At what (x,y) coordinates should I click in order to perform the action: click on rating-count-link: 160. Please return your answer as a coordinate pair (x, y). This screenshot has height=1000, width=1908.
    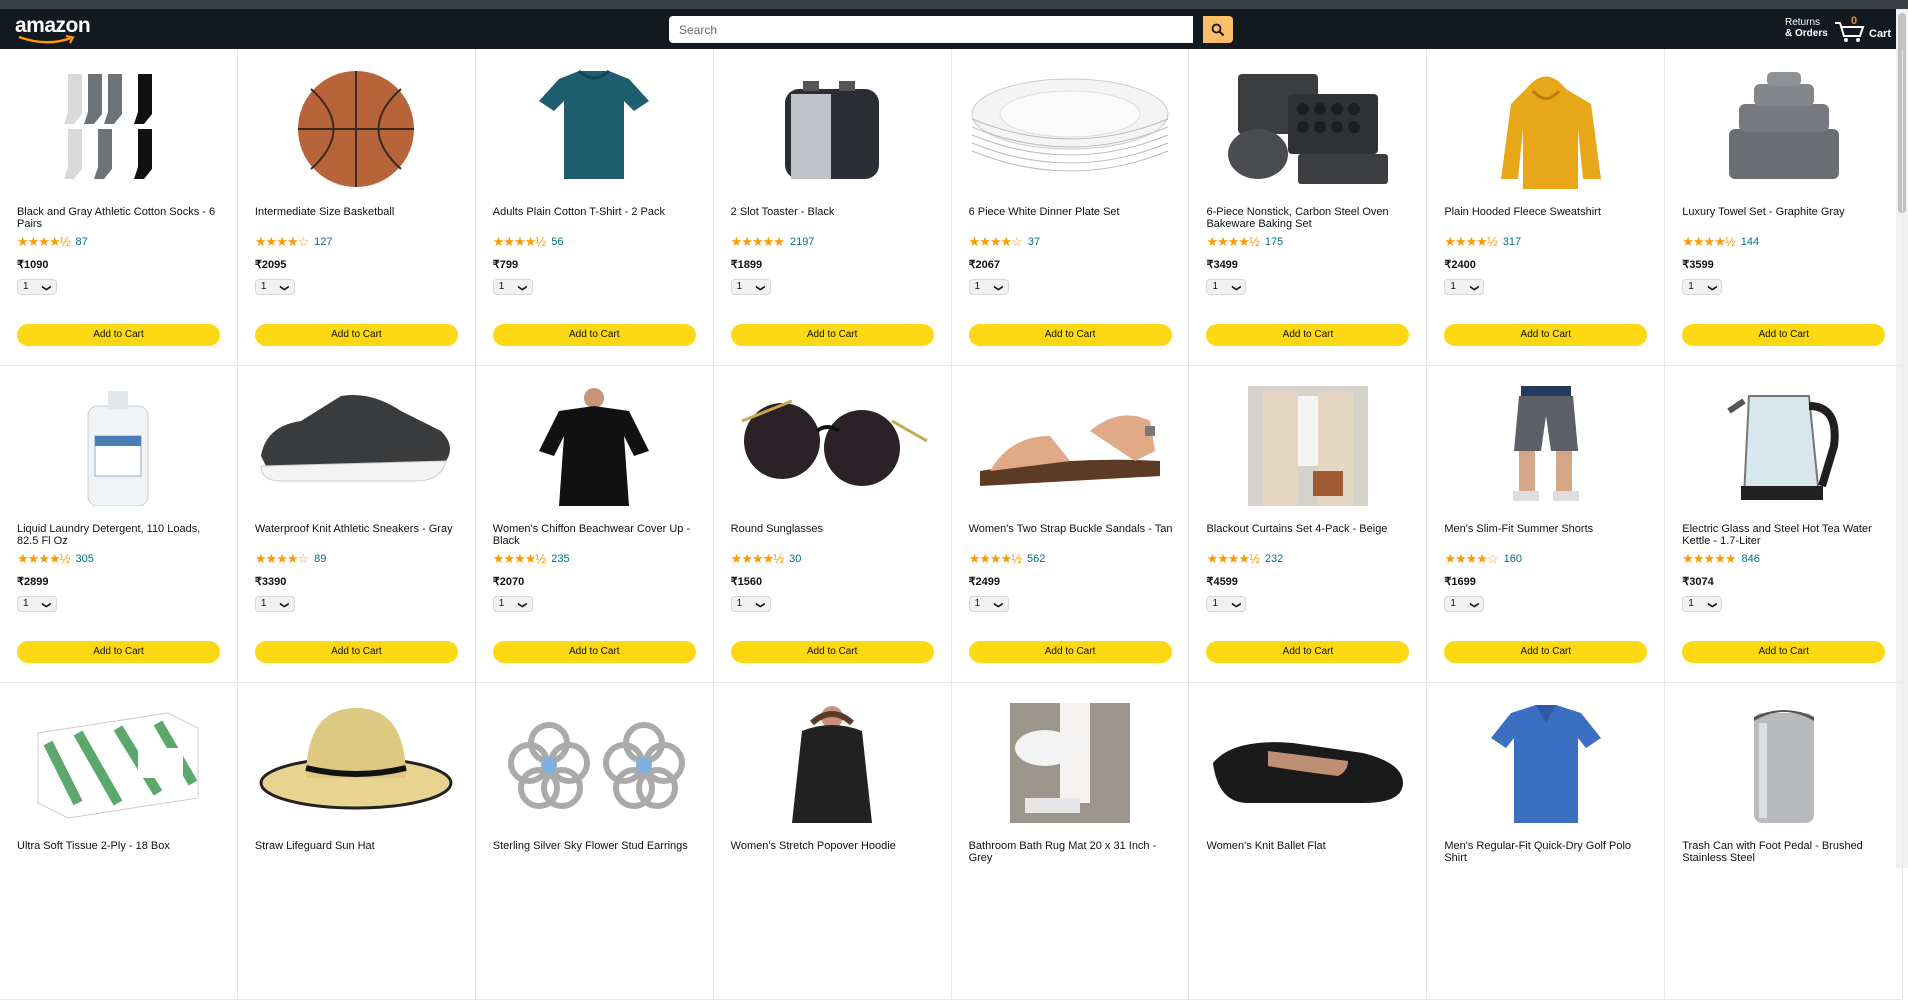
    Looking at the image, I should click on (1513, 559).